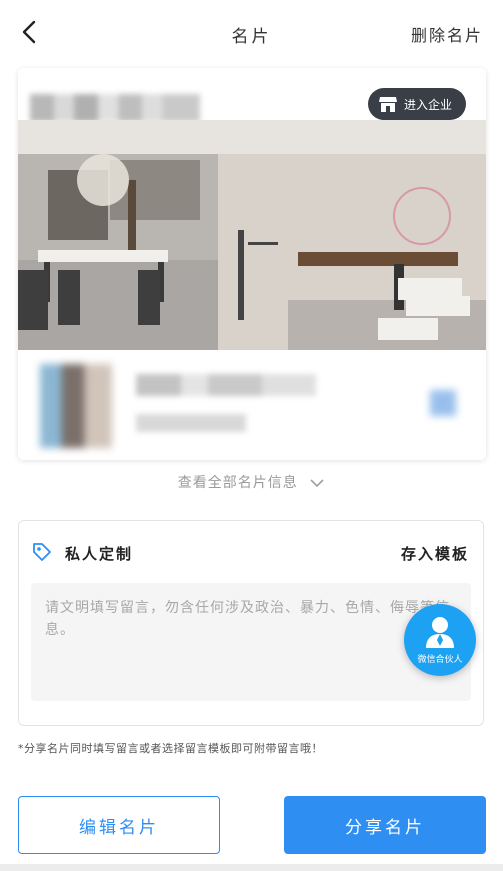 This screenshot has height=871, width=503. What do you see at coordinates (99, 554) in the screenshot?
I see `private-custom-title: 私人定制` at bounding box center [99, 554].